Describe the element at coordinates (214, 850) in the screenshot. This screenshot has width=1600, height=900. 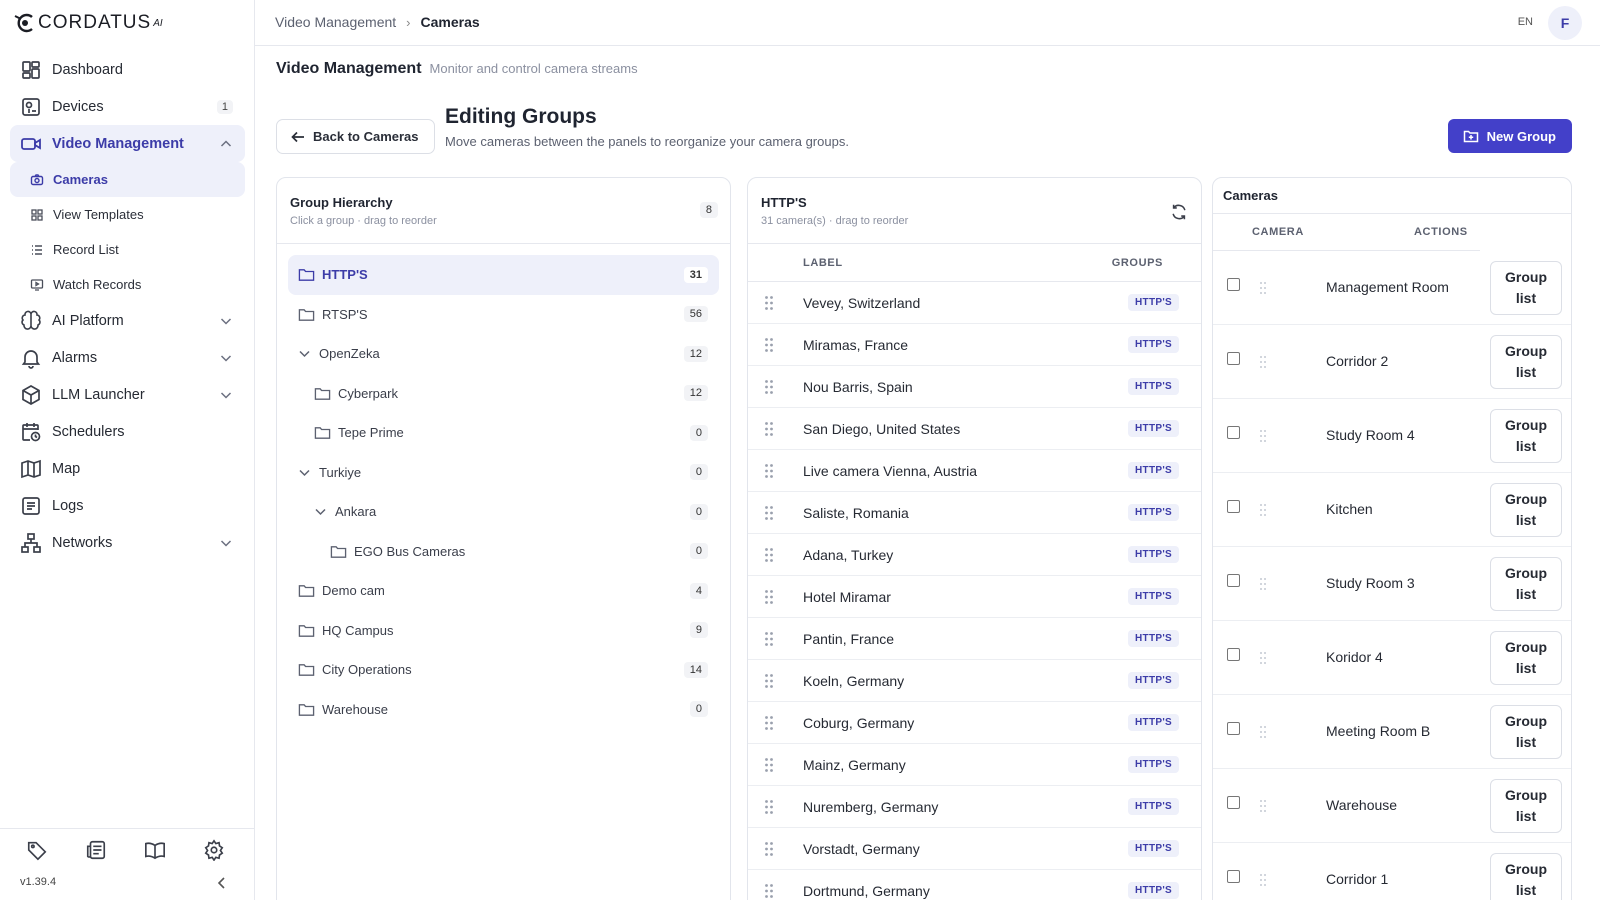
I see `settings-icon` at that location.